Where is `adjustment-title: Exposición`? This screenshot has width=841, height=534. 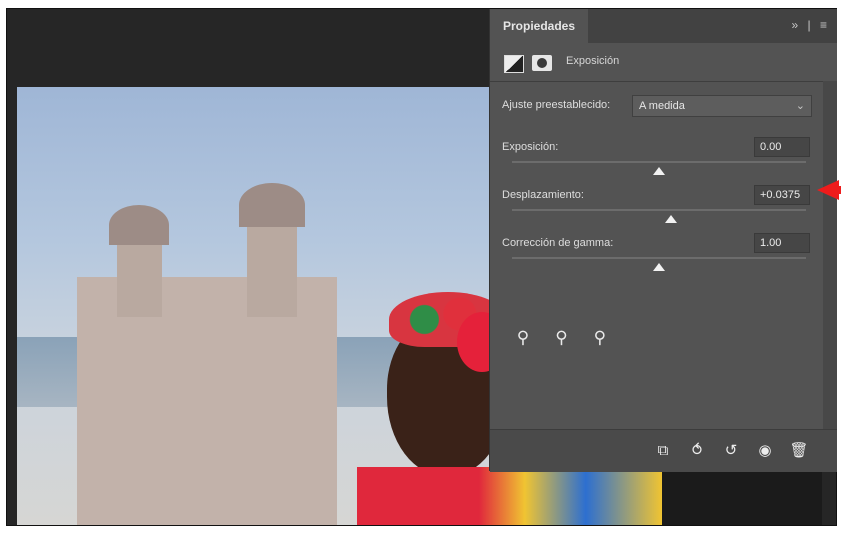
adjustment-title: Exposición is located at coordinates (593, 61).